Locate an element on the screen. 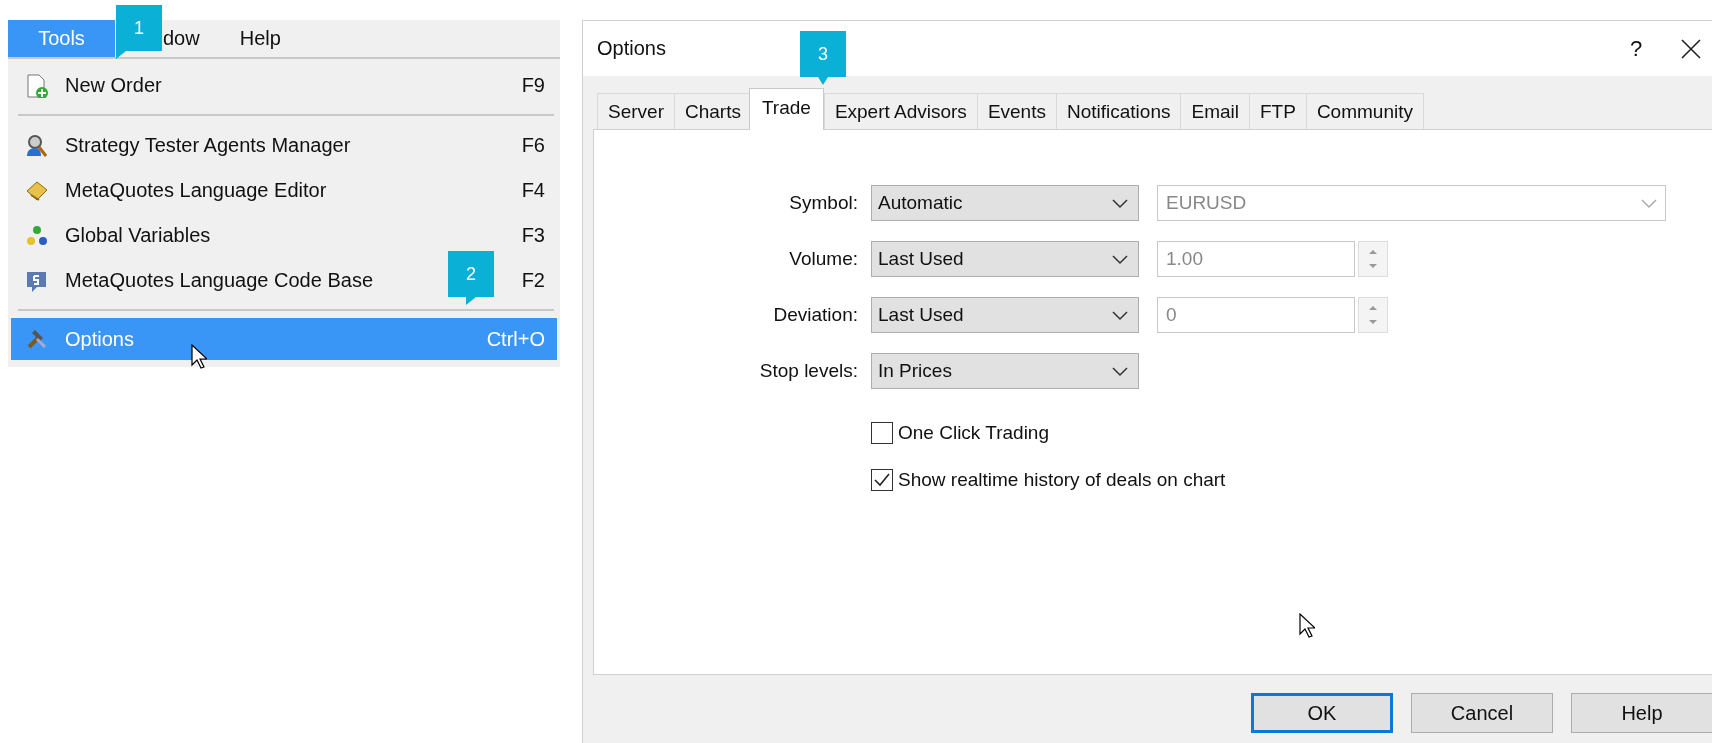 The width and height of the screenshot is (1712, 743). tab: Community is located at coordinates (1364, 111).